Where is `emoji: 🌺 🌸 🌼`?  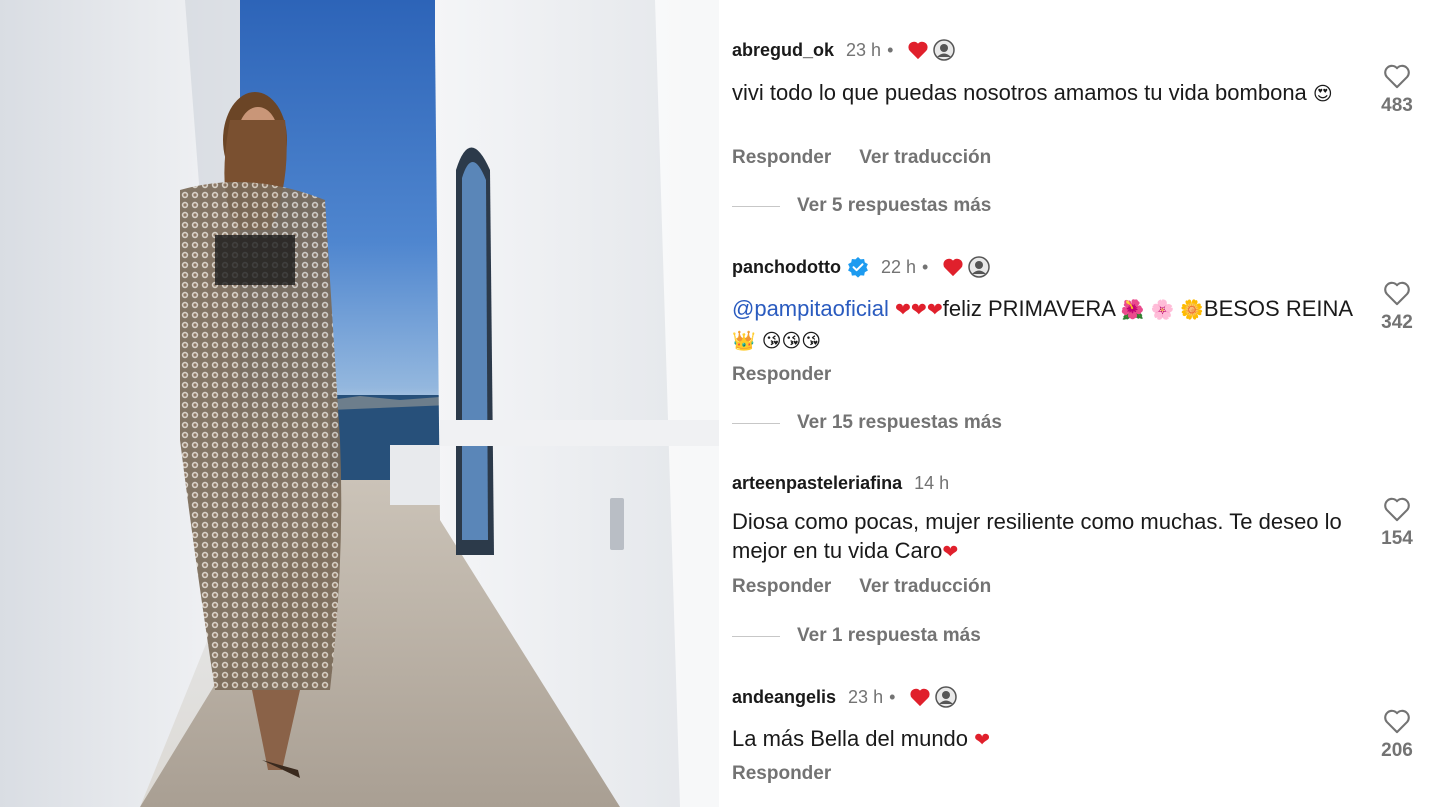 emoji: 🌺 🌸 🌼 is located at coordinates (1162, 310).